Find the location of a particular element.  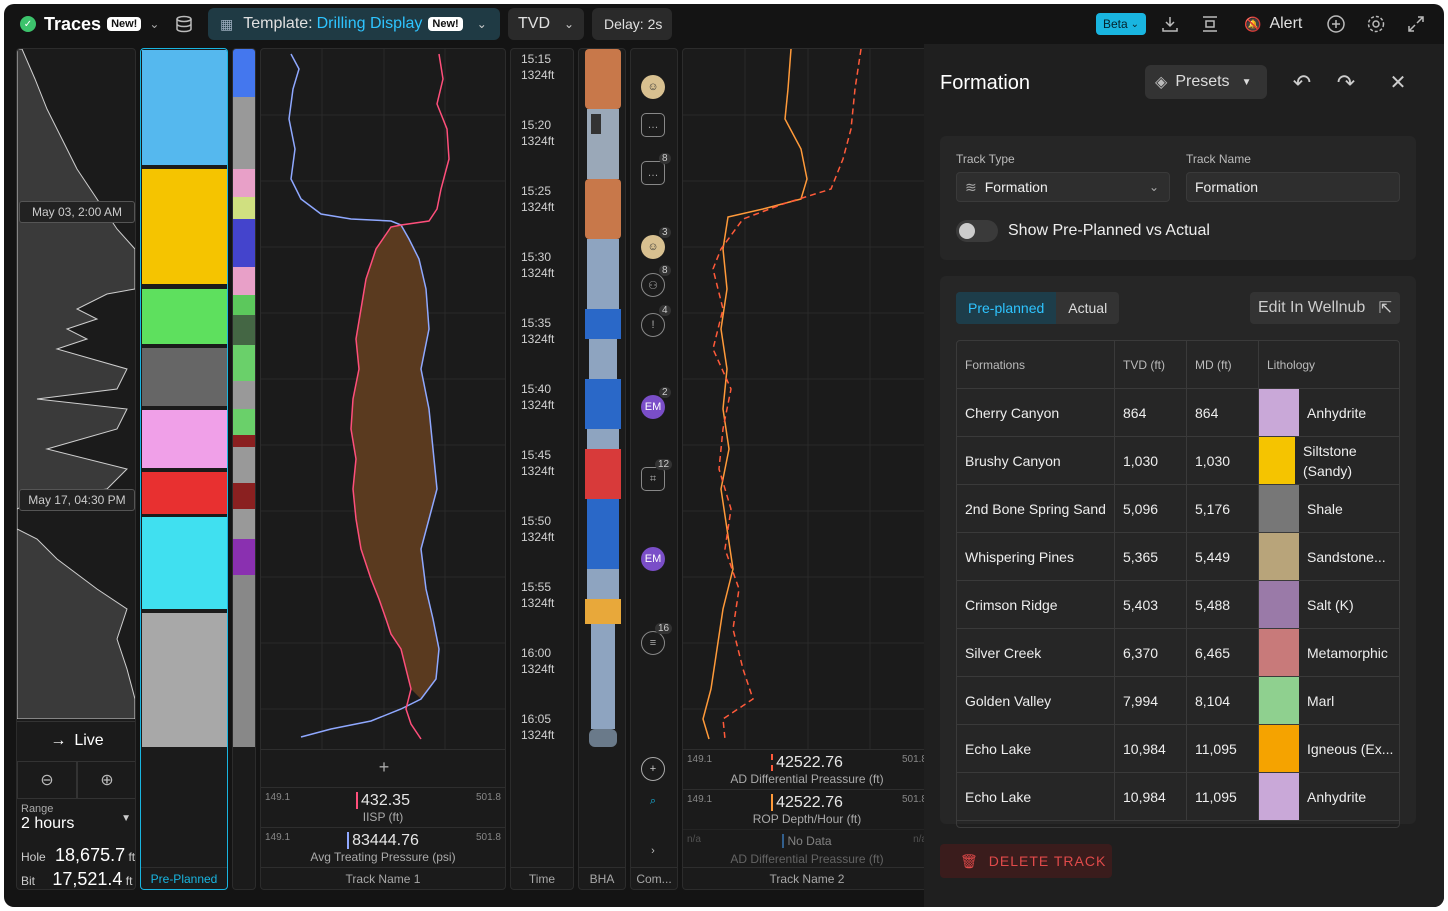

delay-value: Delay: 2s is located at coordinates (633, 24).